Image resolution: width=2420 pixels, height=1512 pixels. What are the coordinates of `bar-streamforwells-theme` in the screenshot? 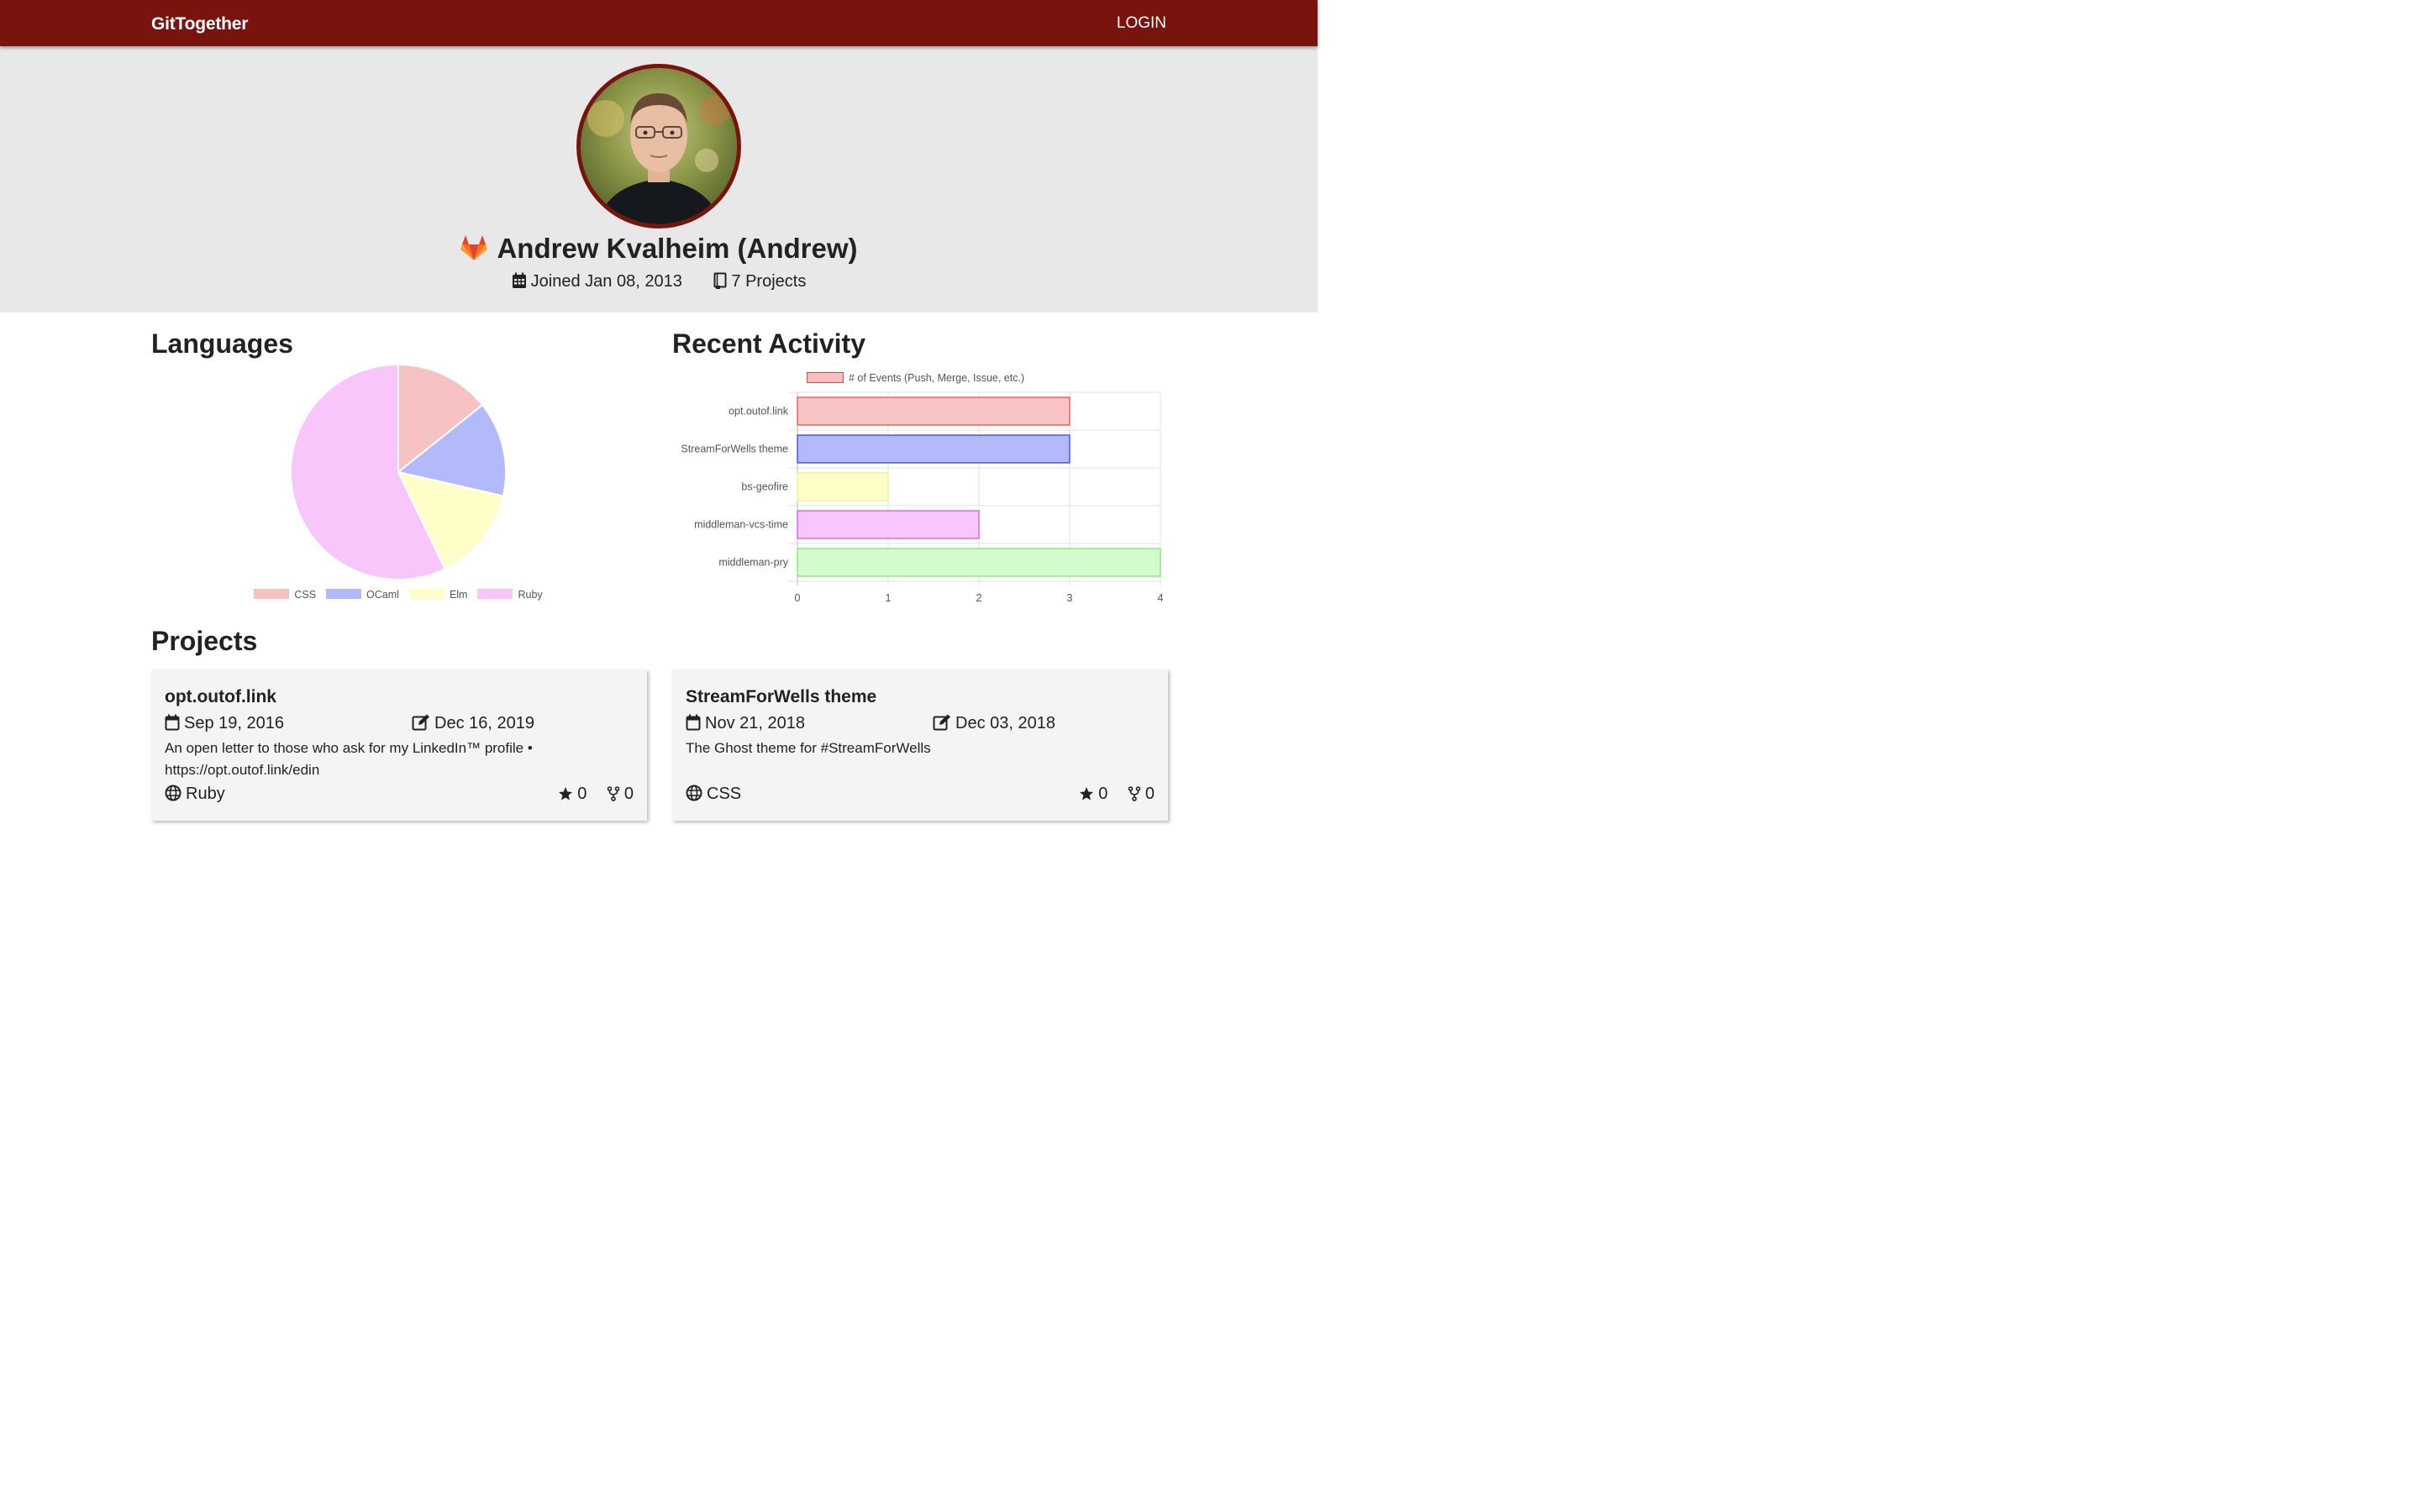 It's located at (934, 449).